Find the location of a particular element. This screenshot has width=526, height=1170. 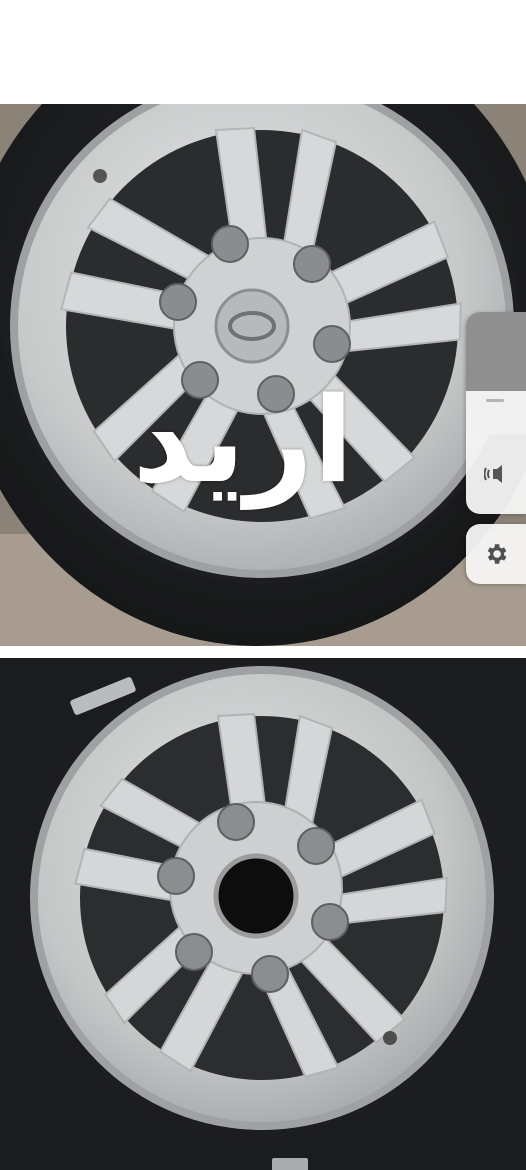

gear-icon is located at coordinates (497, 554).